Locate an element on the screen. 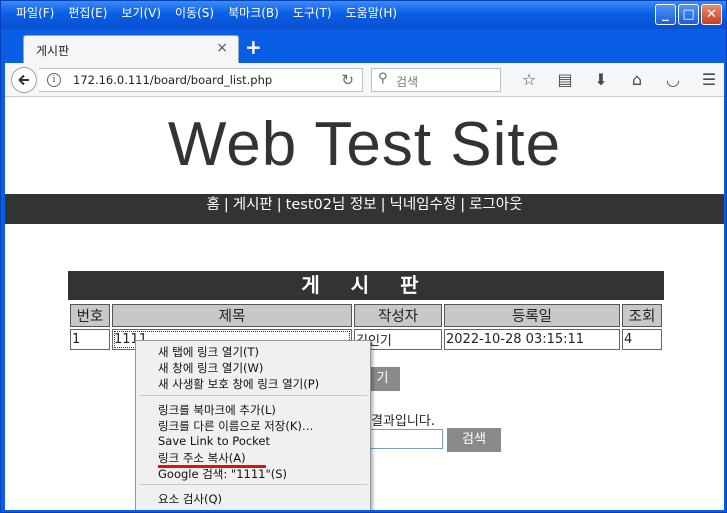 The width and height of the screenshot is (727, 513). download-icon: ⬇ is located at coordinates (601, 80).